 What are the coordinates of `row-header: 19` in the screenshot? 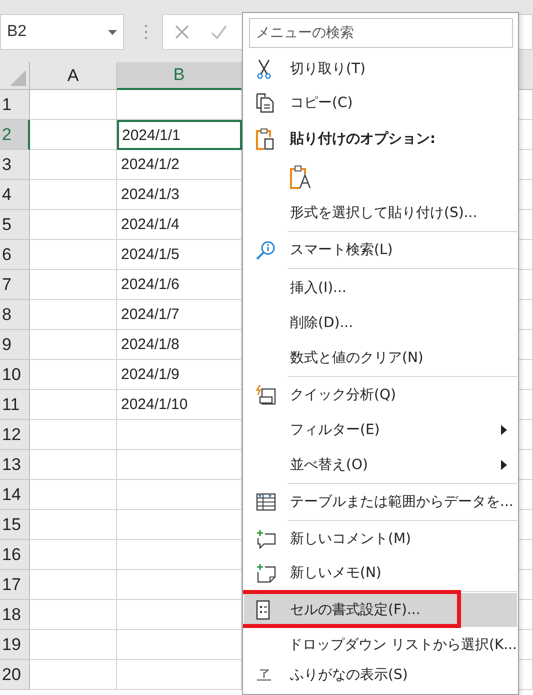 It's located at (15, 645).